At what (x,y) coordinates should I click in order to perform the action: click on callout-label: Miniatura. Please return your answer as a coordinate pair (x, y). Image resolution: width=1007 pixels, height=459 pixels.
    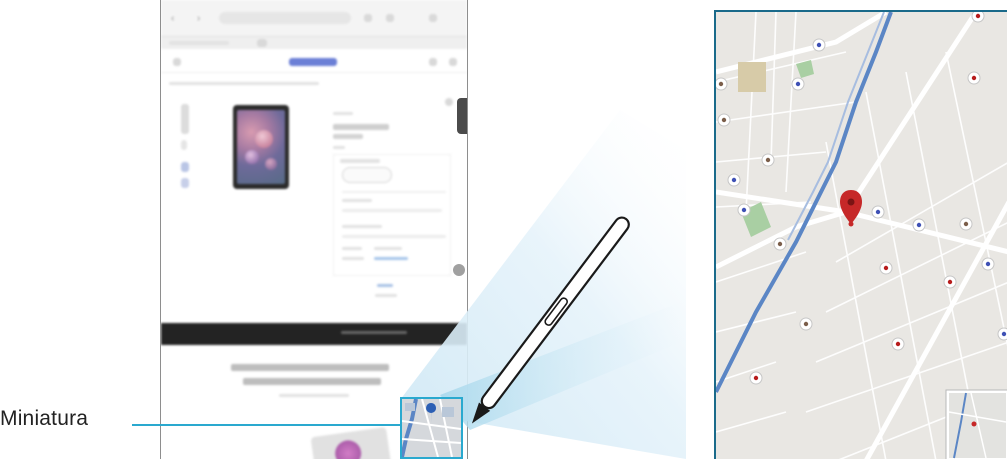
    Looking at the image, I should click on (44, 418).